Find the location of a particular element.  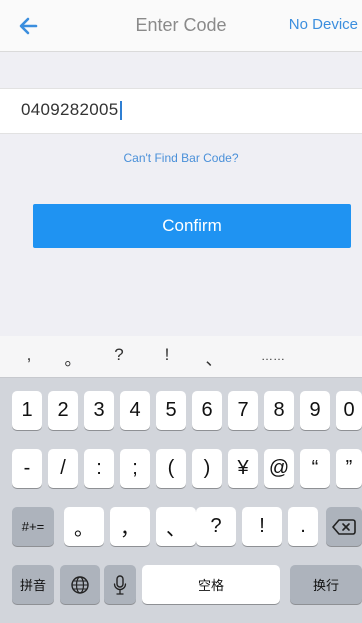

backspace-icon is located at coordinates (344, 526).